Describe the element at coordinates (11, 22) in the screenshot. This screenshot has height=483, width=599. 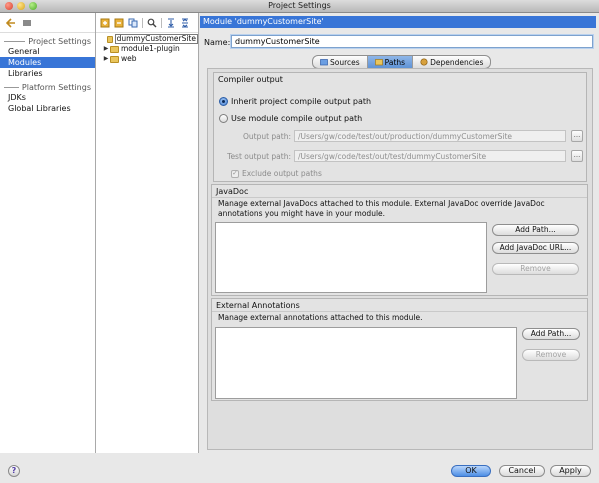
I see `back-arrow-icon` at that location.